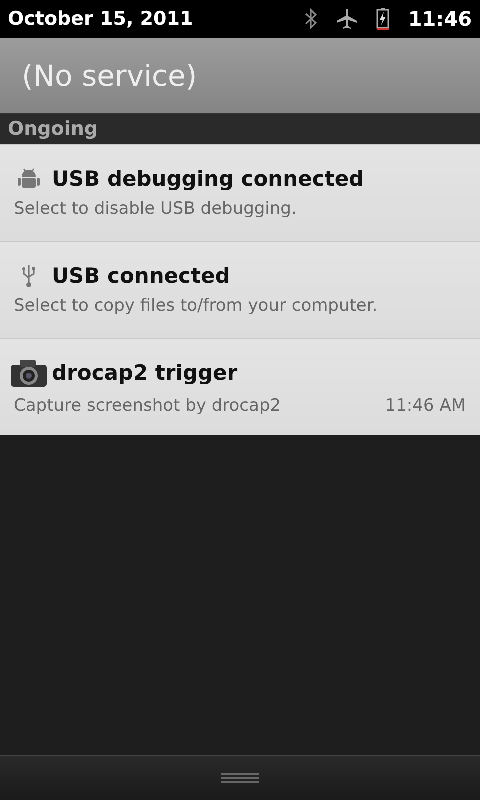  I want to click on status-time: 11:46, so click(440, 19).